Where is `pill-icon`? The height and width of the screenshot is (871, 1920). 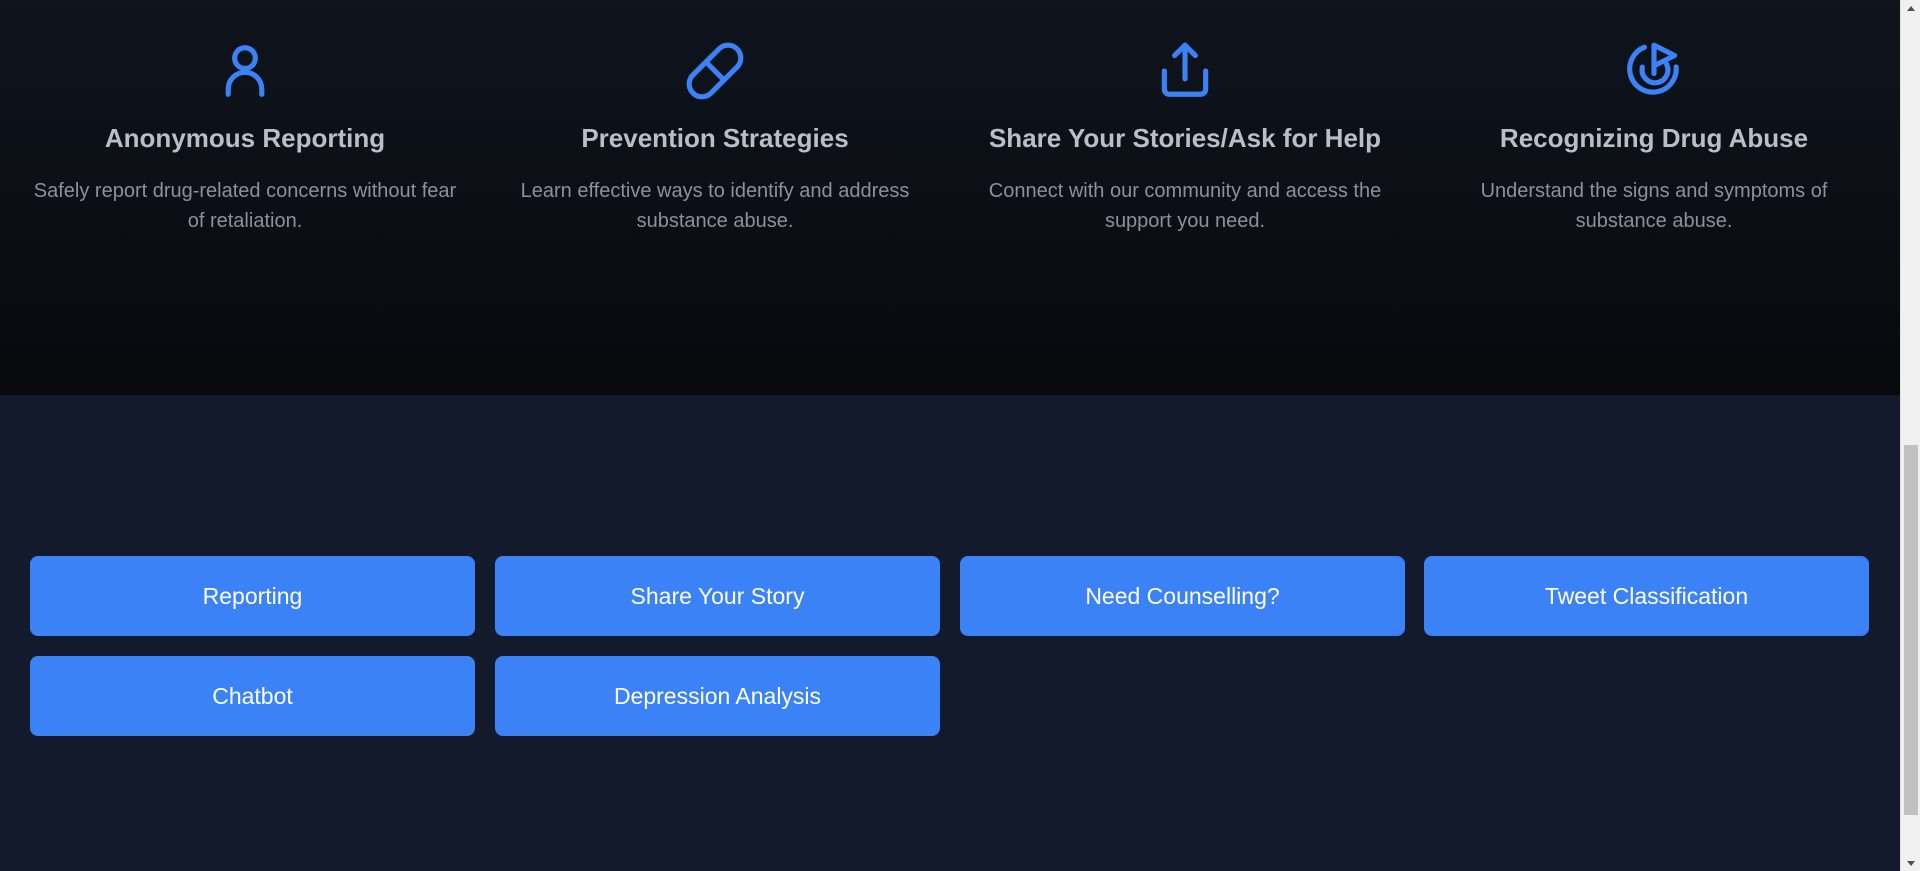
pill-icon is located at coordinates (715, 71).